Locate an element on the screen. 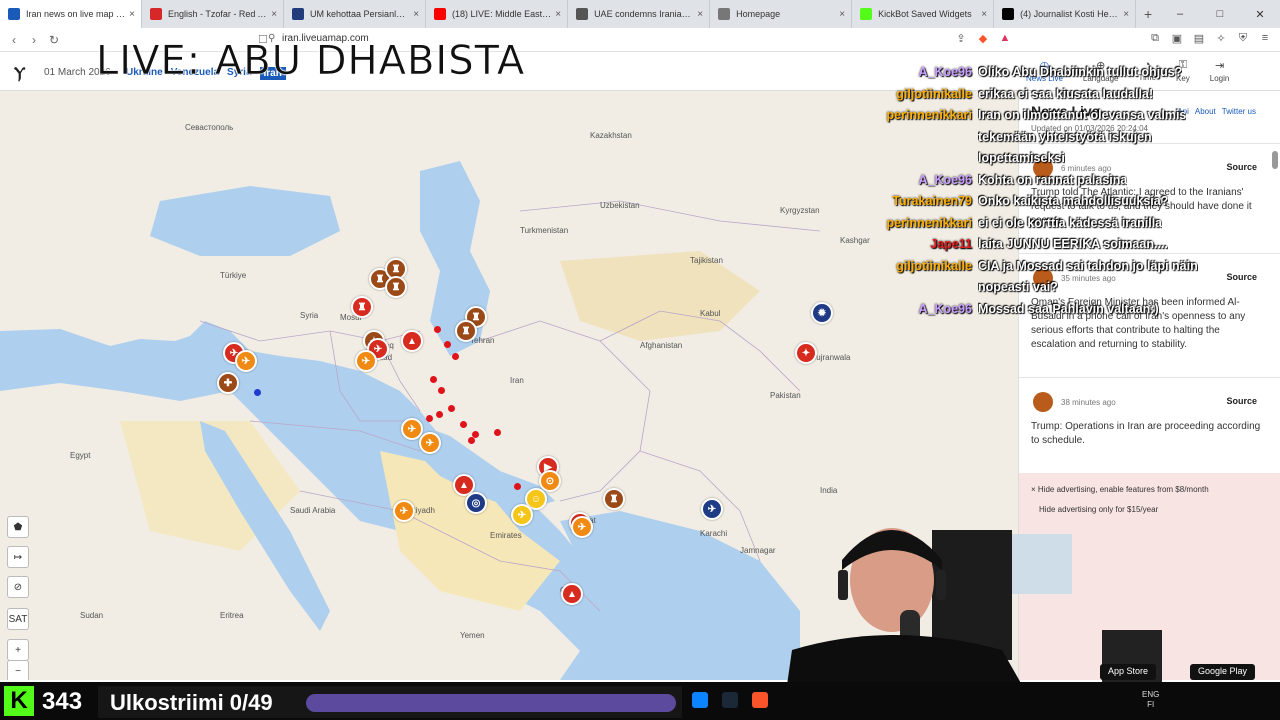 Image resolution: width=1280 pixels, height=720 pixels. brave-icon is located at coordinates (760, 700).